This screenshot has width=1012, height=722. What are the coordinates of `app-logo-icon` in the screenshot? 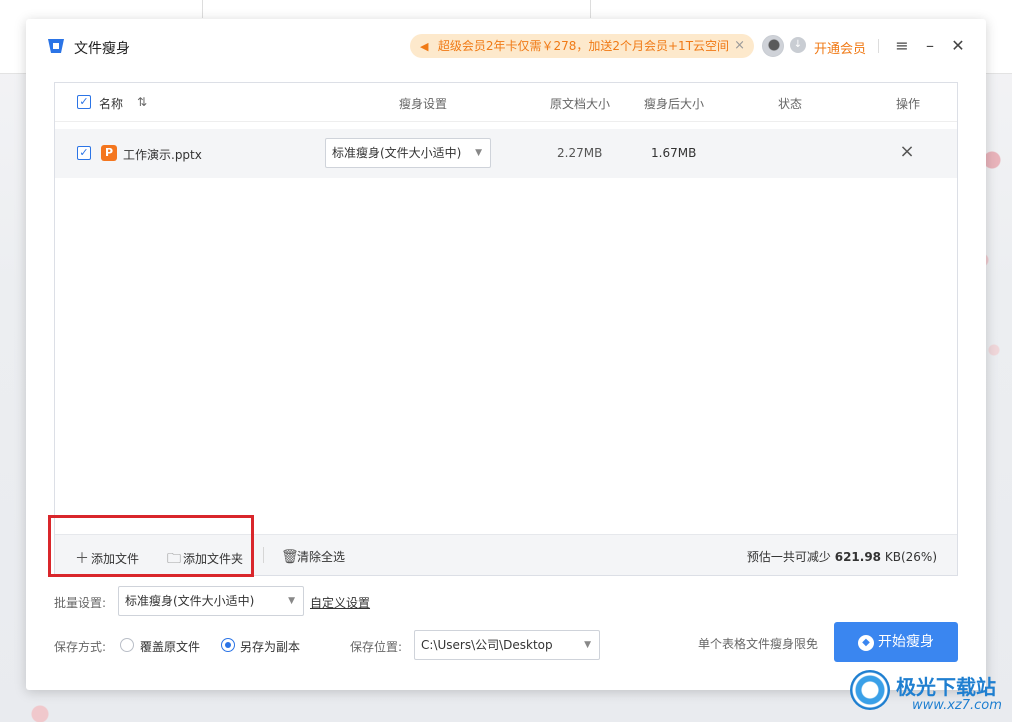 It's located at (56, 46).